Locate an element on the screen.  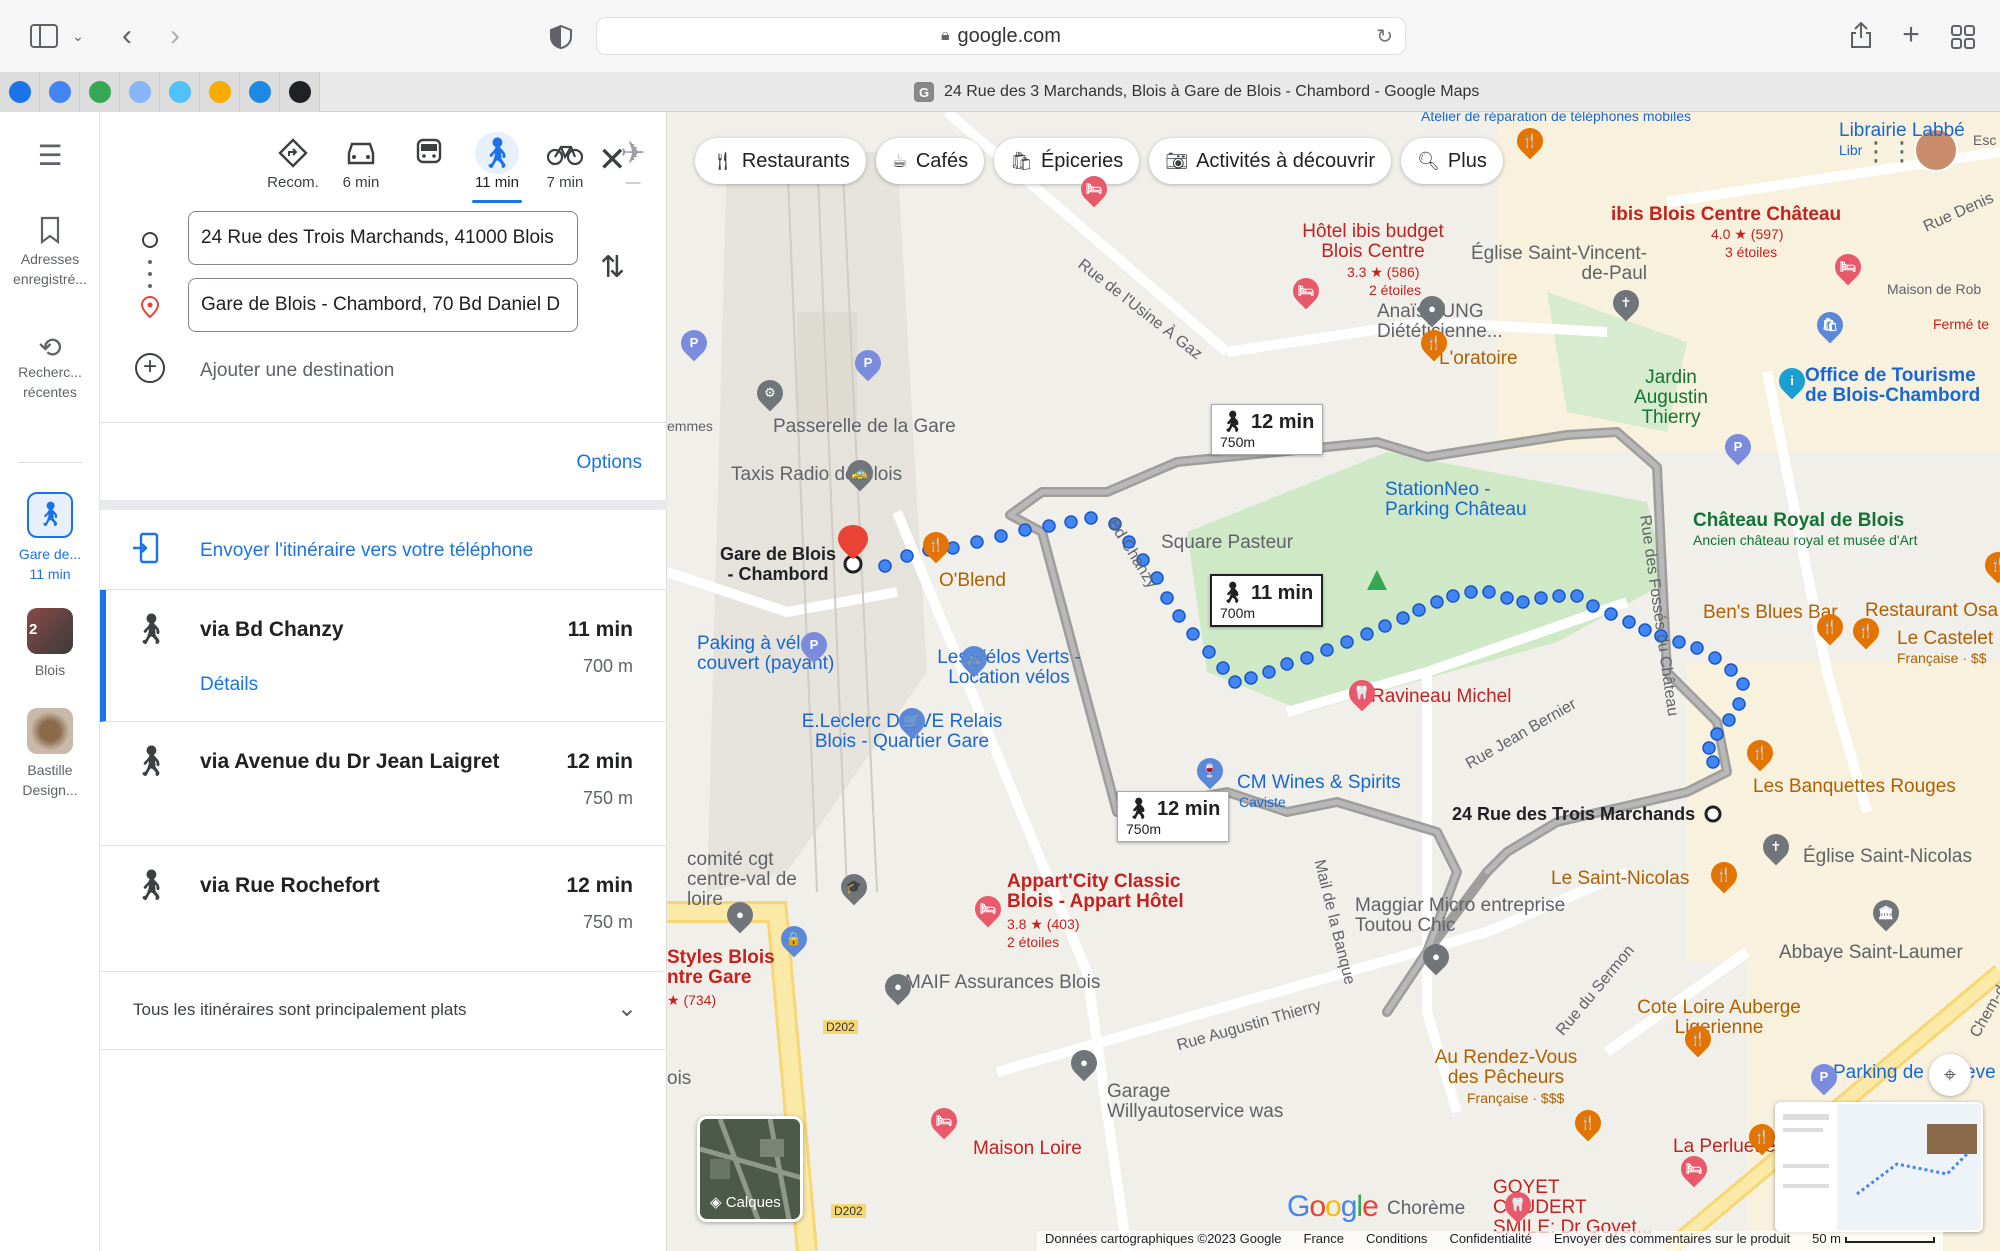
sidebar-toggle-icon is located at coordinates (44, 36).